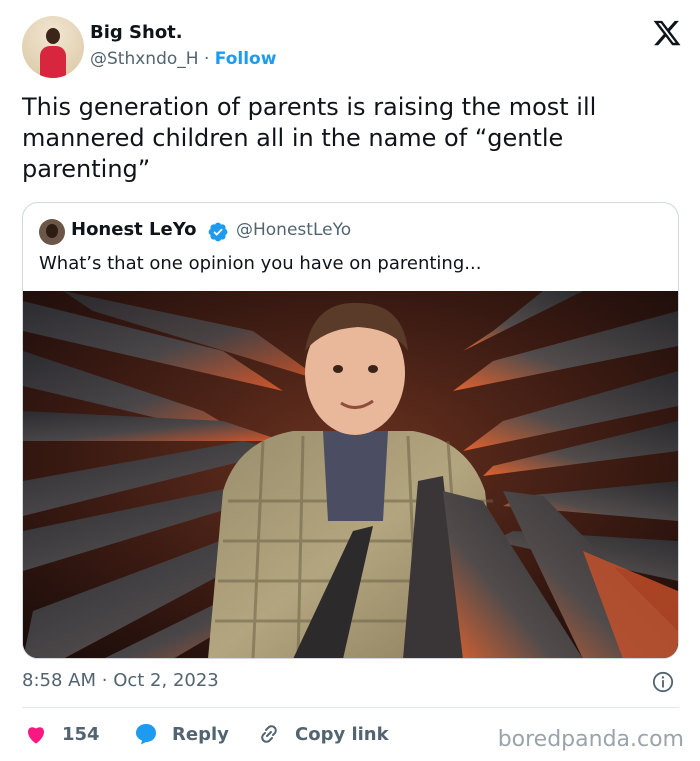  I want to click on quoted-author-name: Honest LeYo, so click(133, 229).